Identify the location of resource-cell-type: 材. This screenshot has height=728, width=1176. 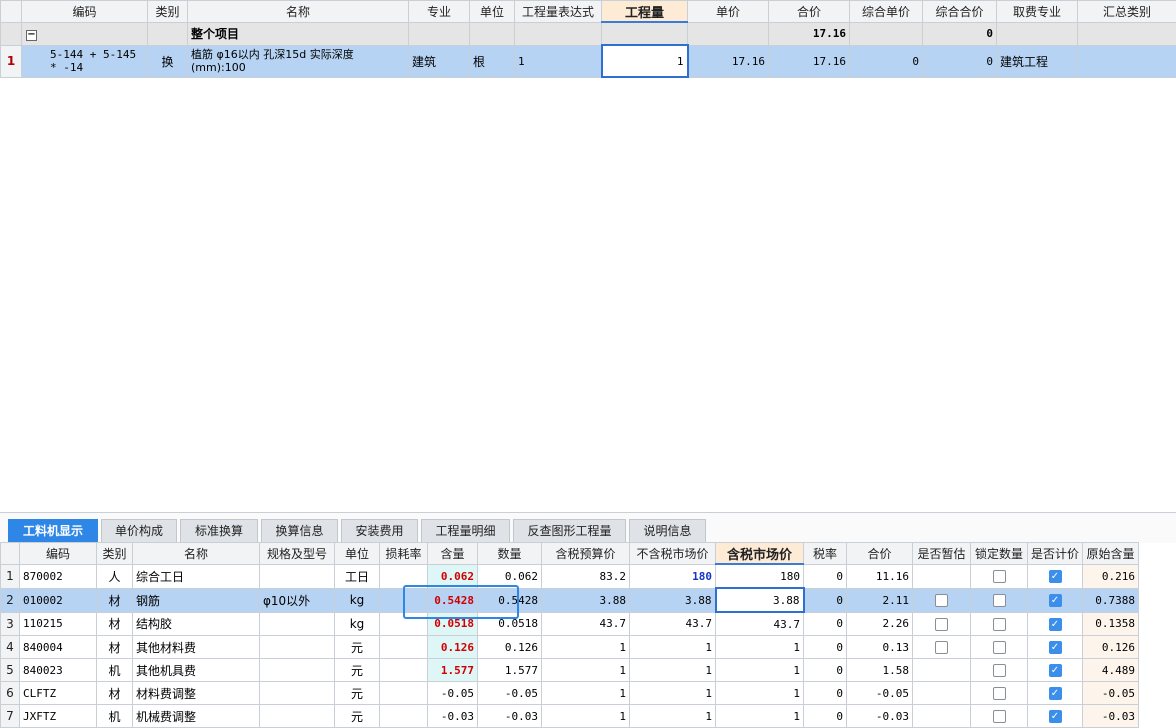
(115, 600).